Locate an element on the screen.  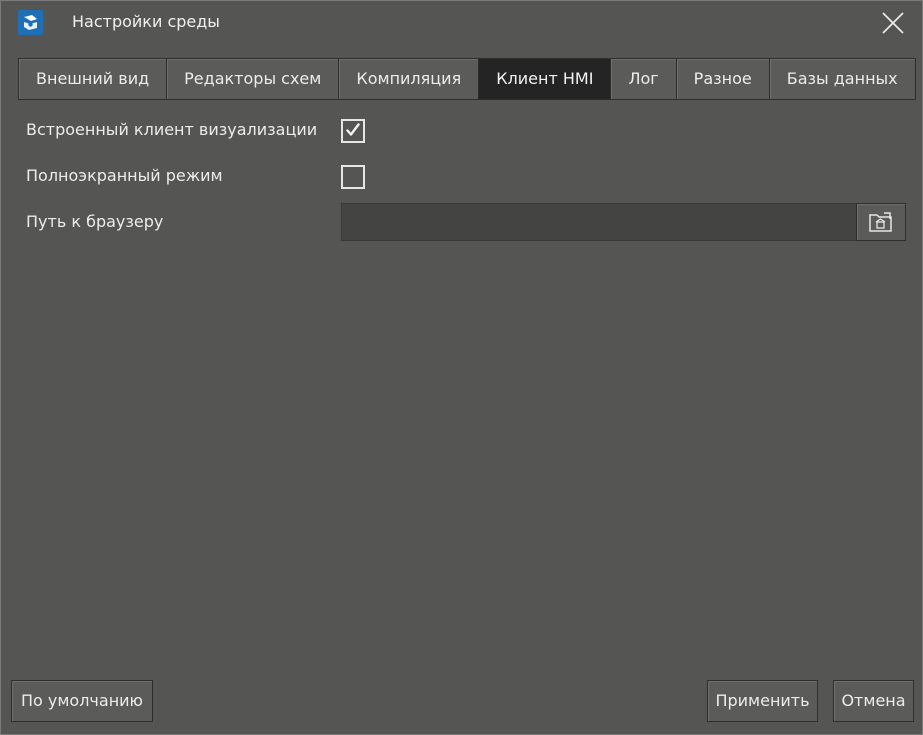
title-bar: Настройки среды is located at coordinates (461, 23).